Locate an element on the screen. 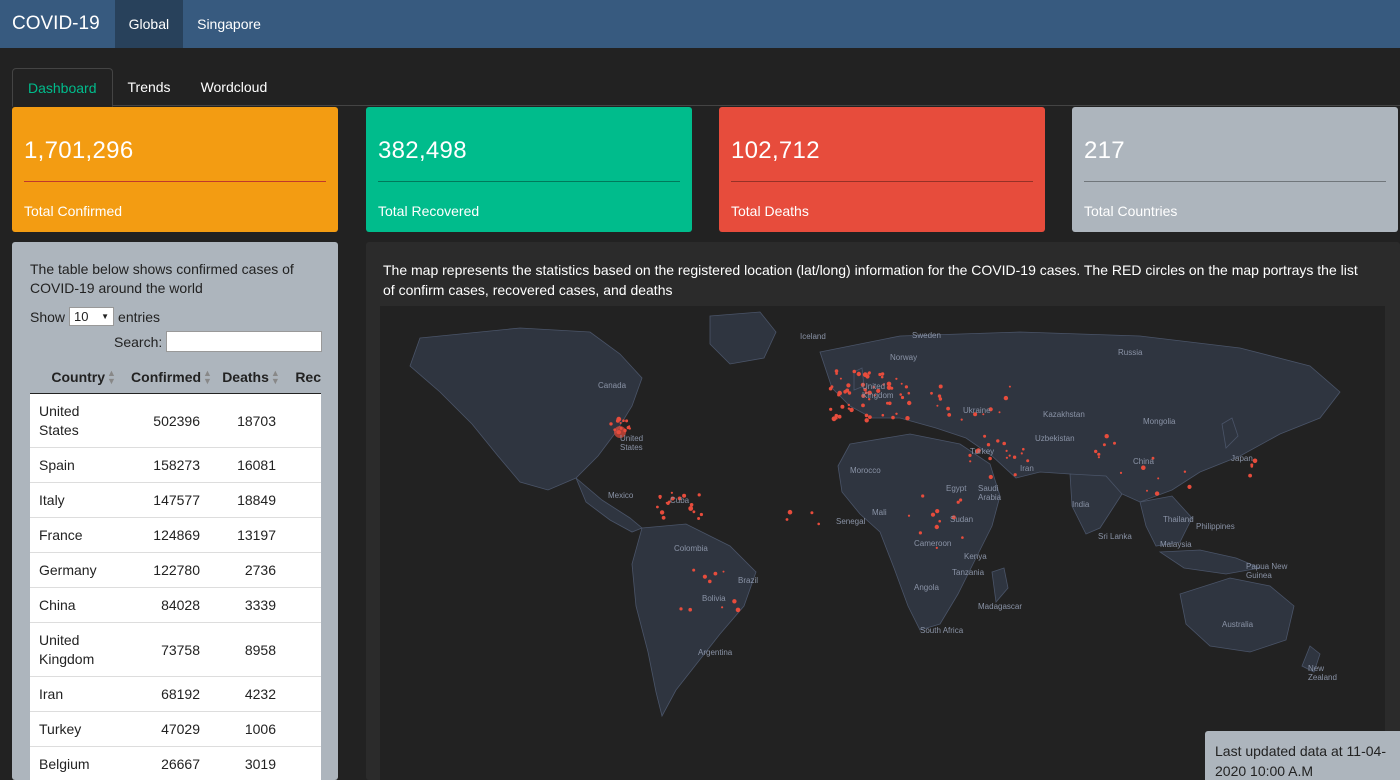  column-header-confirmed: Confirmed ▲ ▼ is located at coordinates (171, 376).